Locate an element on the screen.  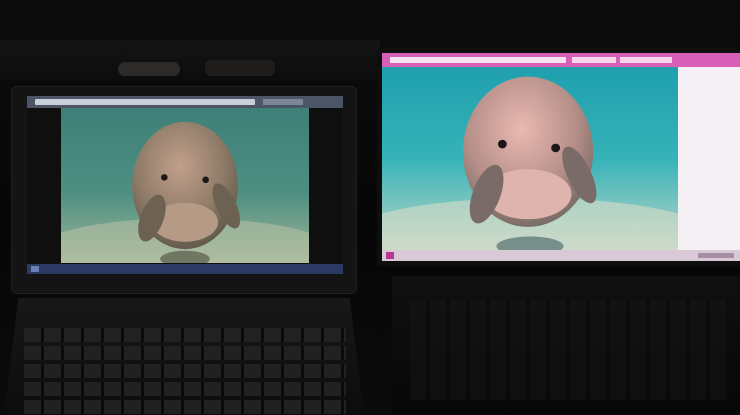
laptop-manatee-photo is located at coordinates (185, 185).